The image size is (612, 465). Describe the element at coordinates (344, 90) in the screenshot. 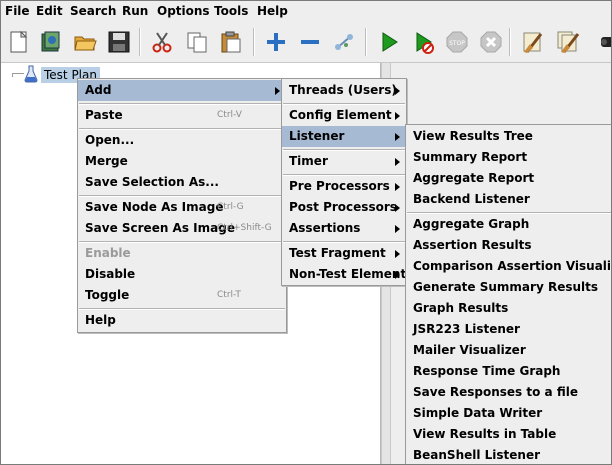

I see `add-submenu-item-threads: Threads (Users)` at that location.